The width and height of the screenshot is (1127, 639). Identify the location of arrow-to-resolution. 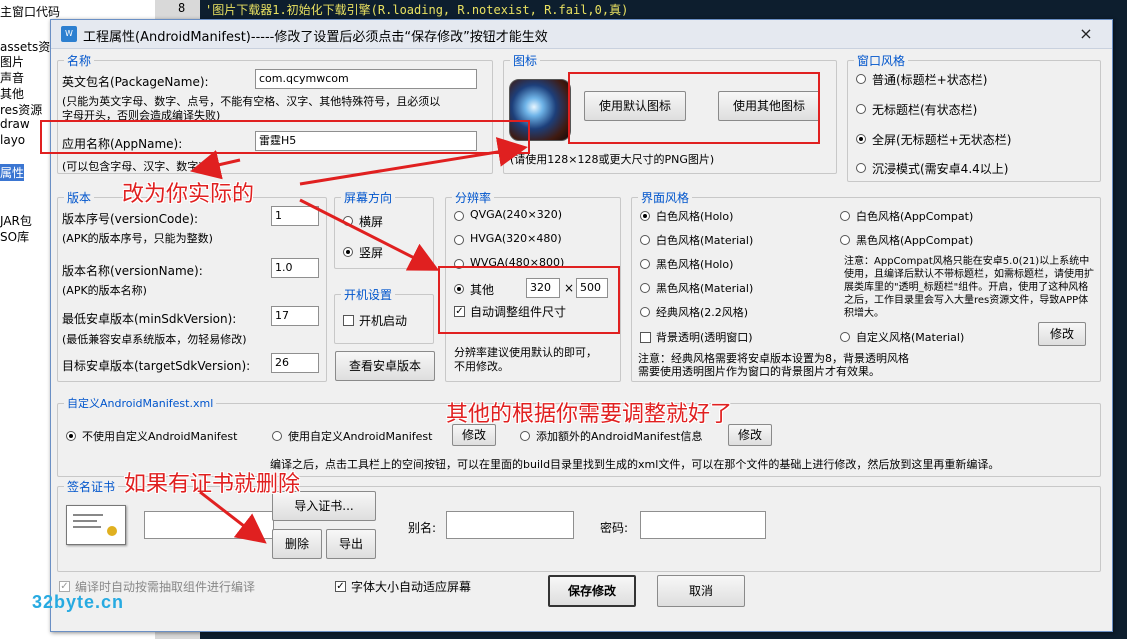
(369, 234).